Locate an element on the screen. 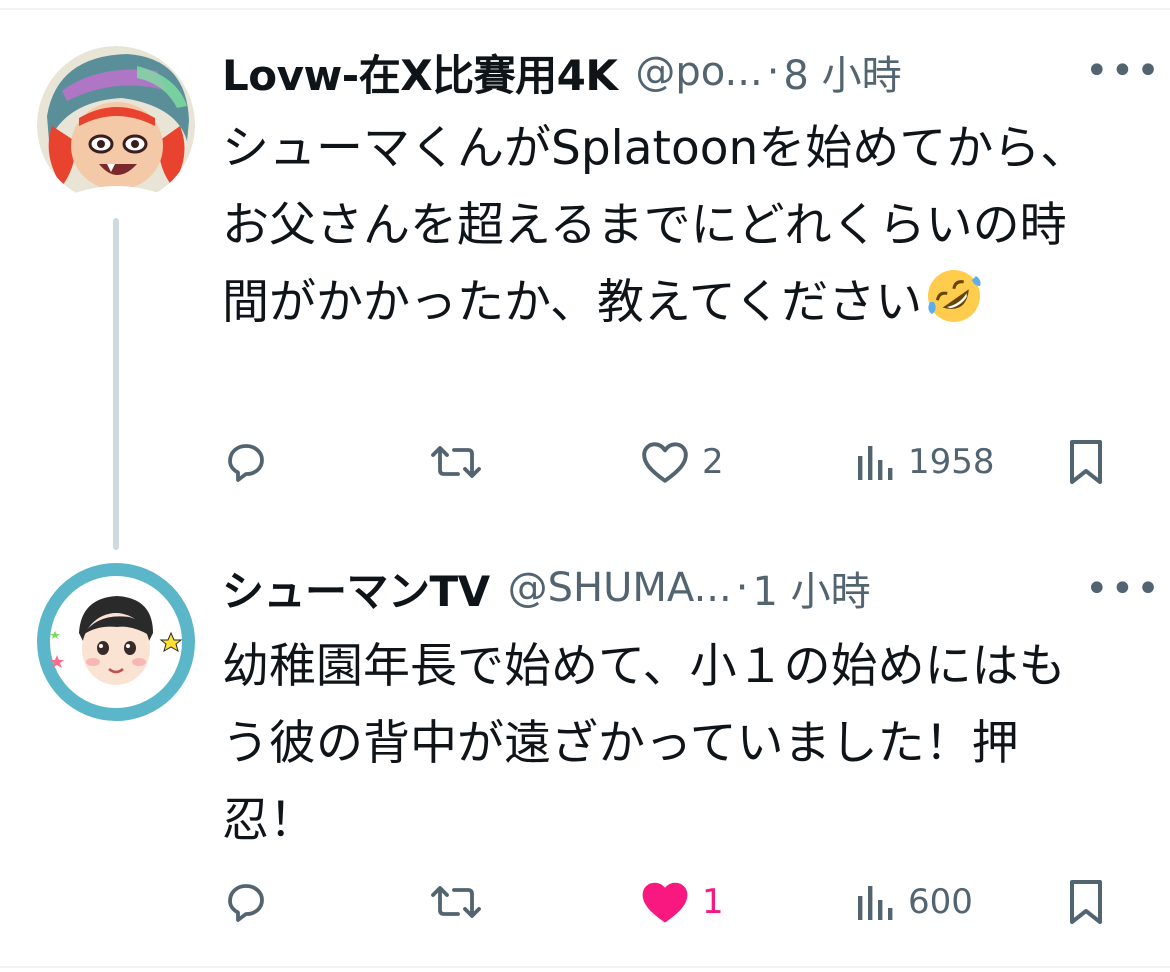 The width and height of the screenshot is (1170, 972). tweet-header: Lovw-在X比賽用4K @po... · 8 小時 is located at coordinates (562, 72).